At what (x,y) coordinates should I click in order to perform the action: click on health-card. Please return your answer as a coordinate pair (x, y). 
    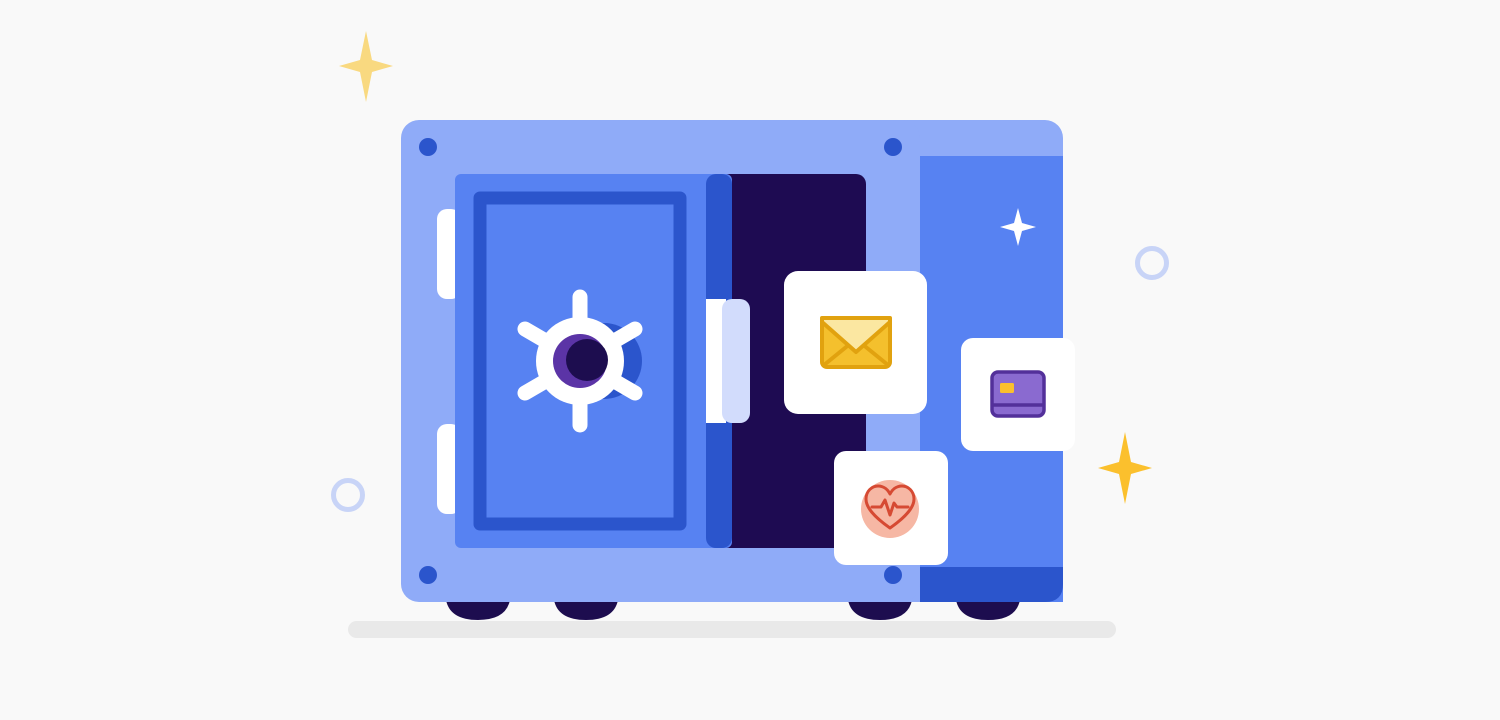
    Looking at the image, I should click on (891, 508).